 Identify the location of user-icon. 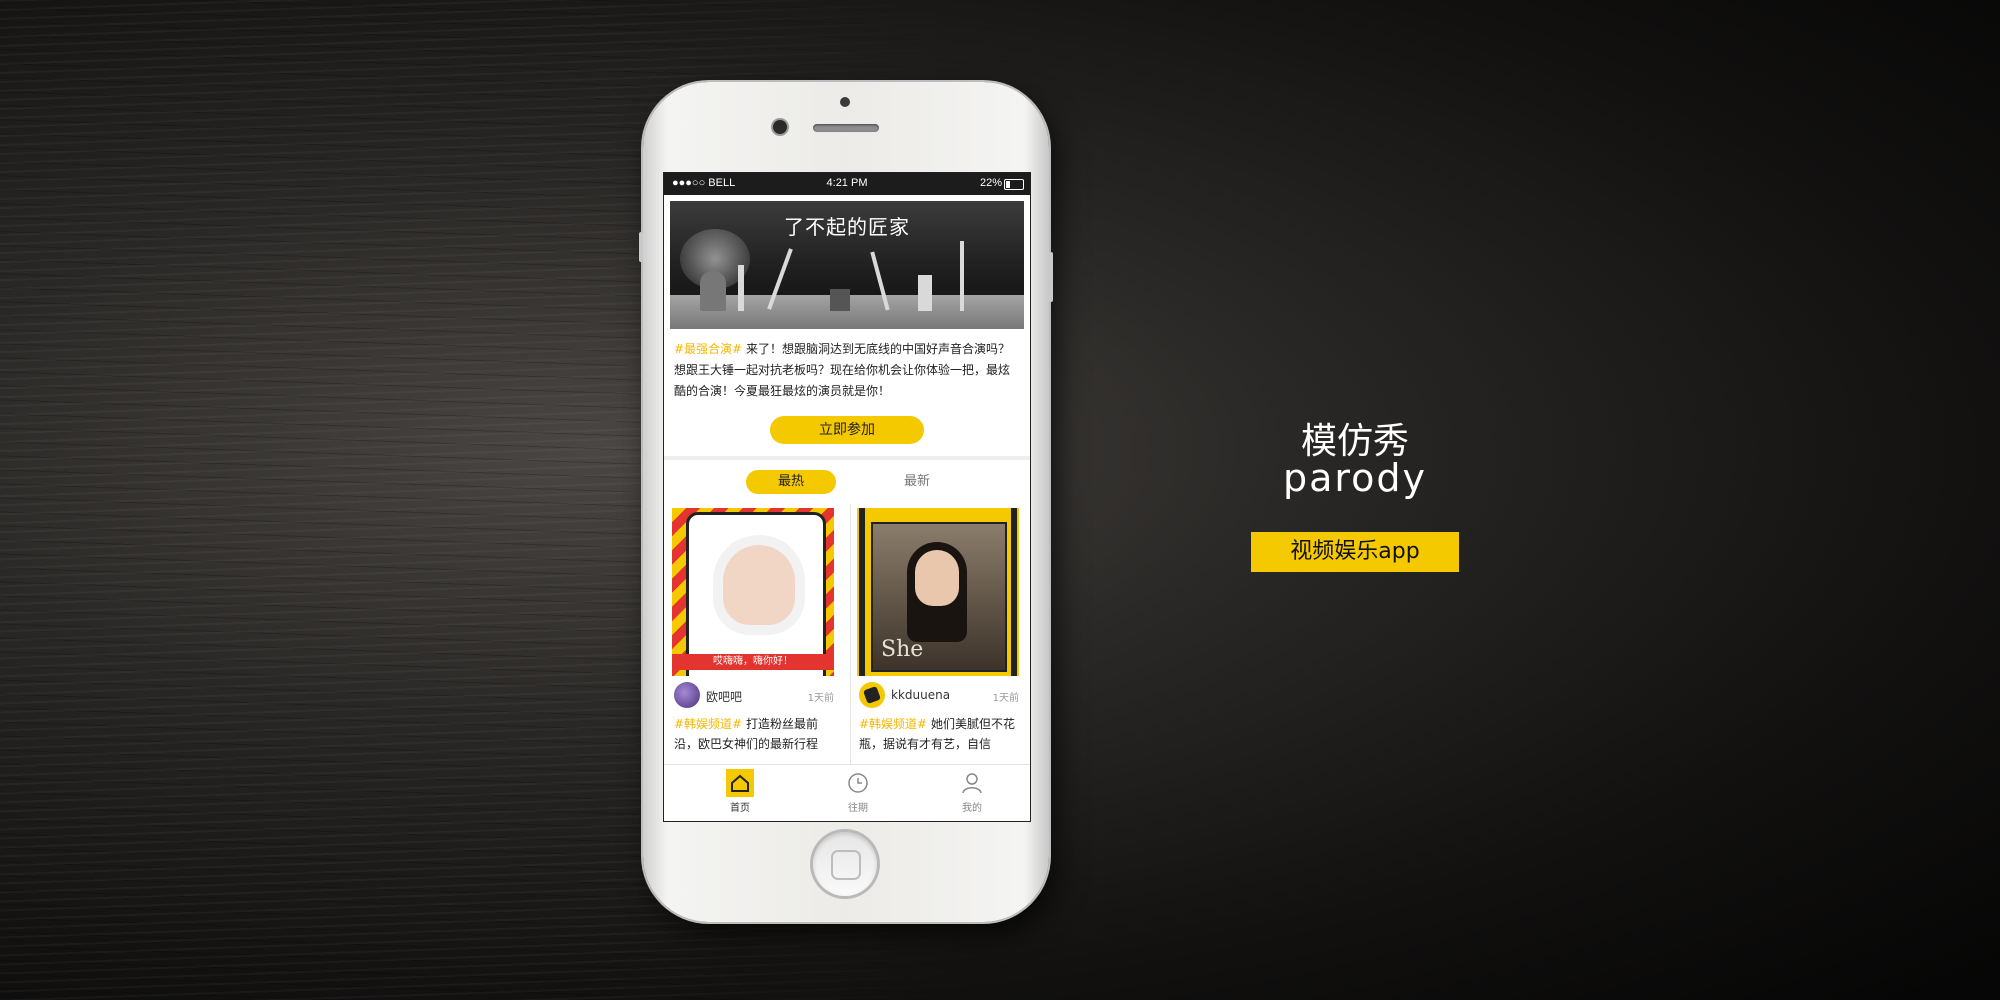
(972, 783).